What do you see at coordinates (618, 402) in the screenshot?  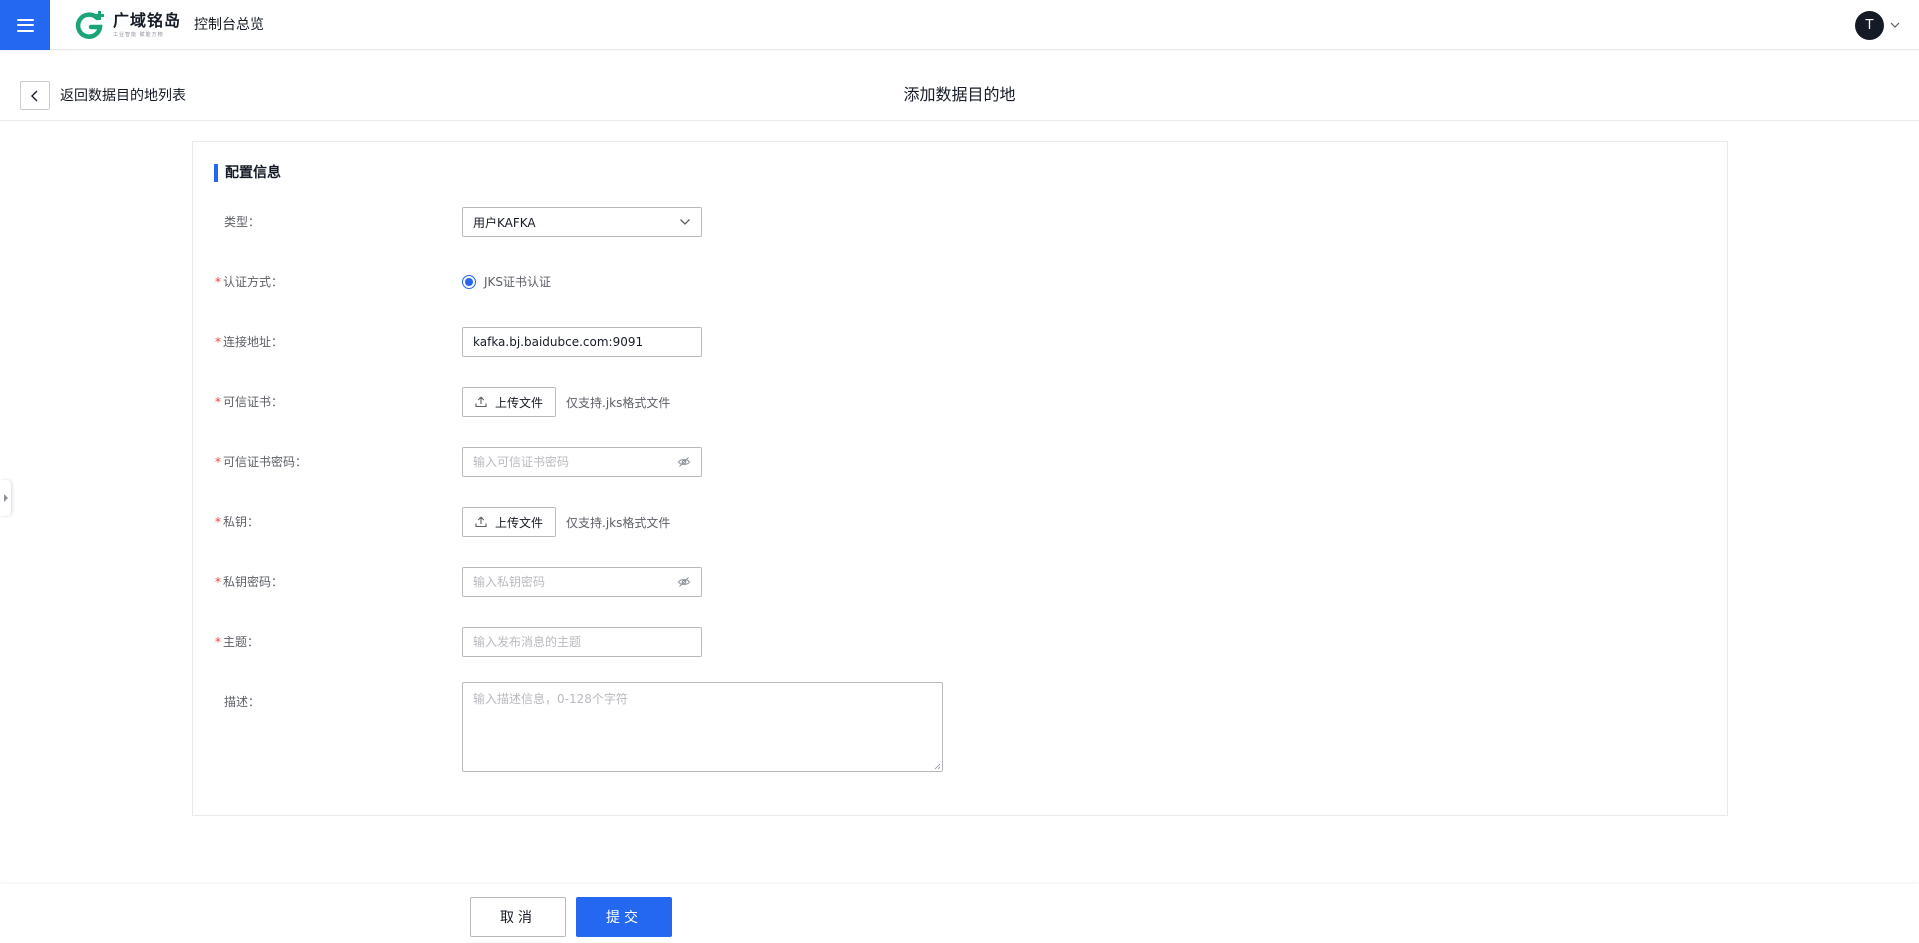 I see `trust-cert-hint: 仅支持.jks格式文件` at bounding box center [618, 402].